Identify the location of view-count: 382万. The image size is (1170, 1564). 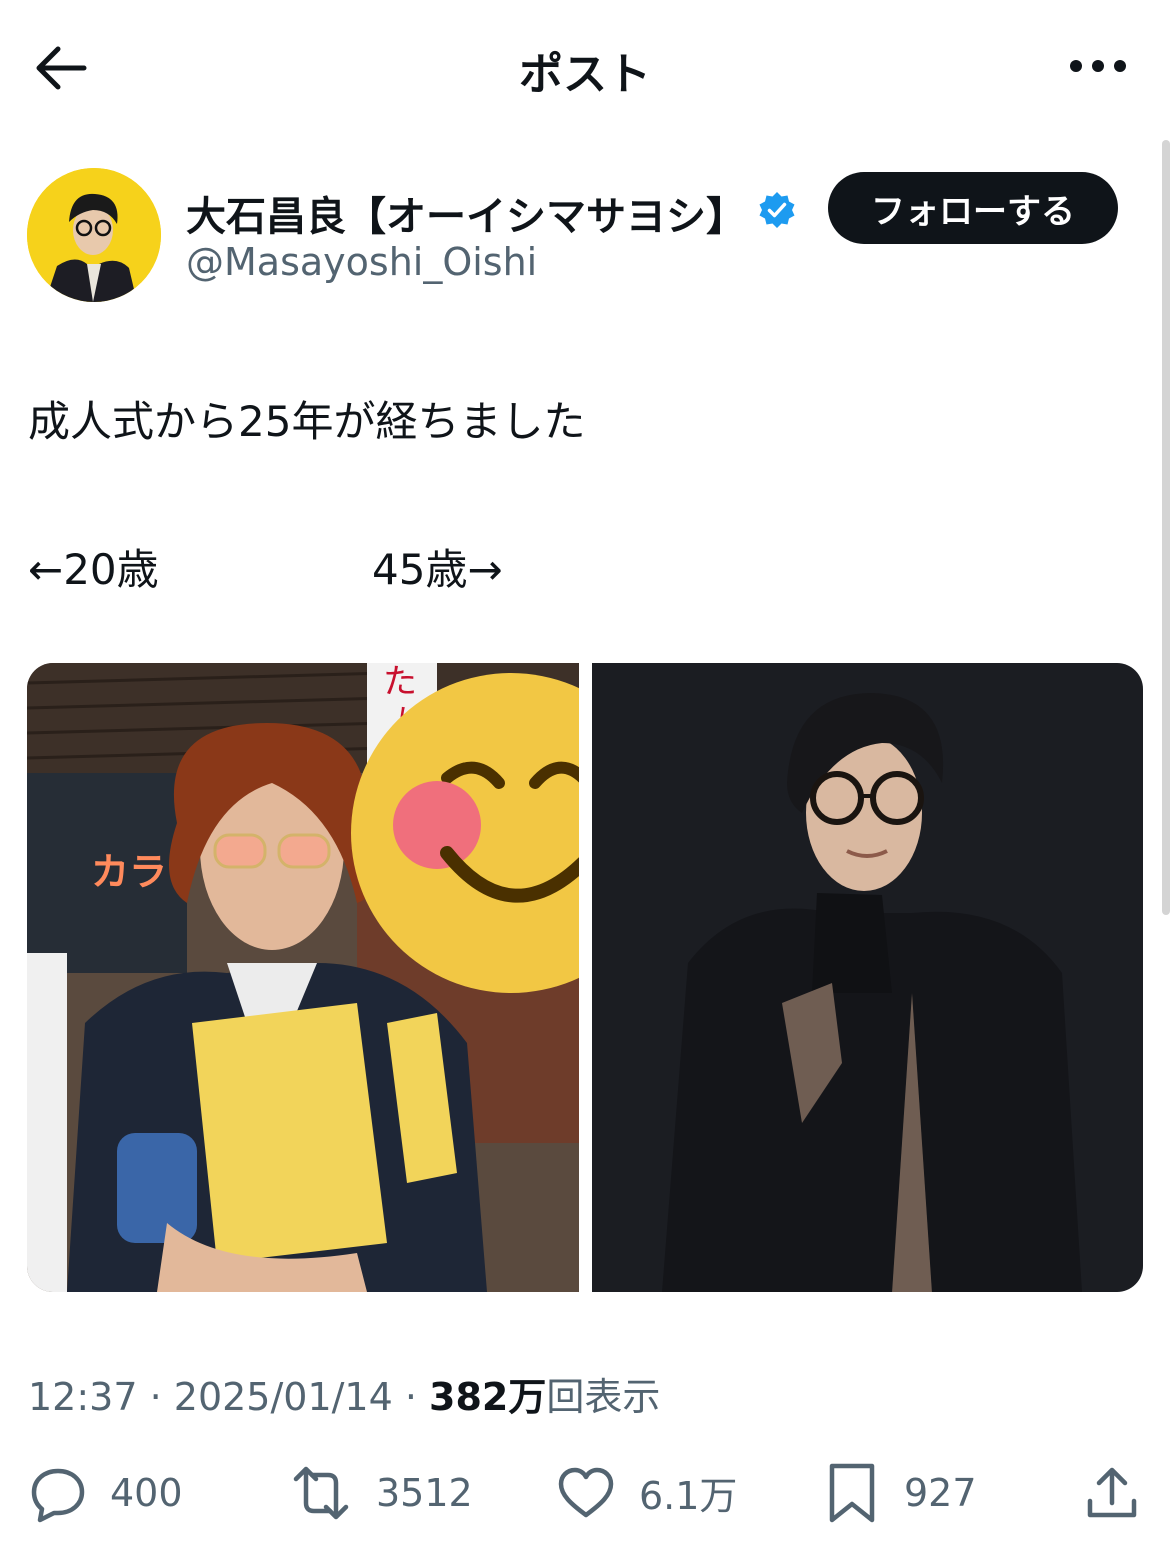
(488, 1397).